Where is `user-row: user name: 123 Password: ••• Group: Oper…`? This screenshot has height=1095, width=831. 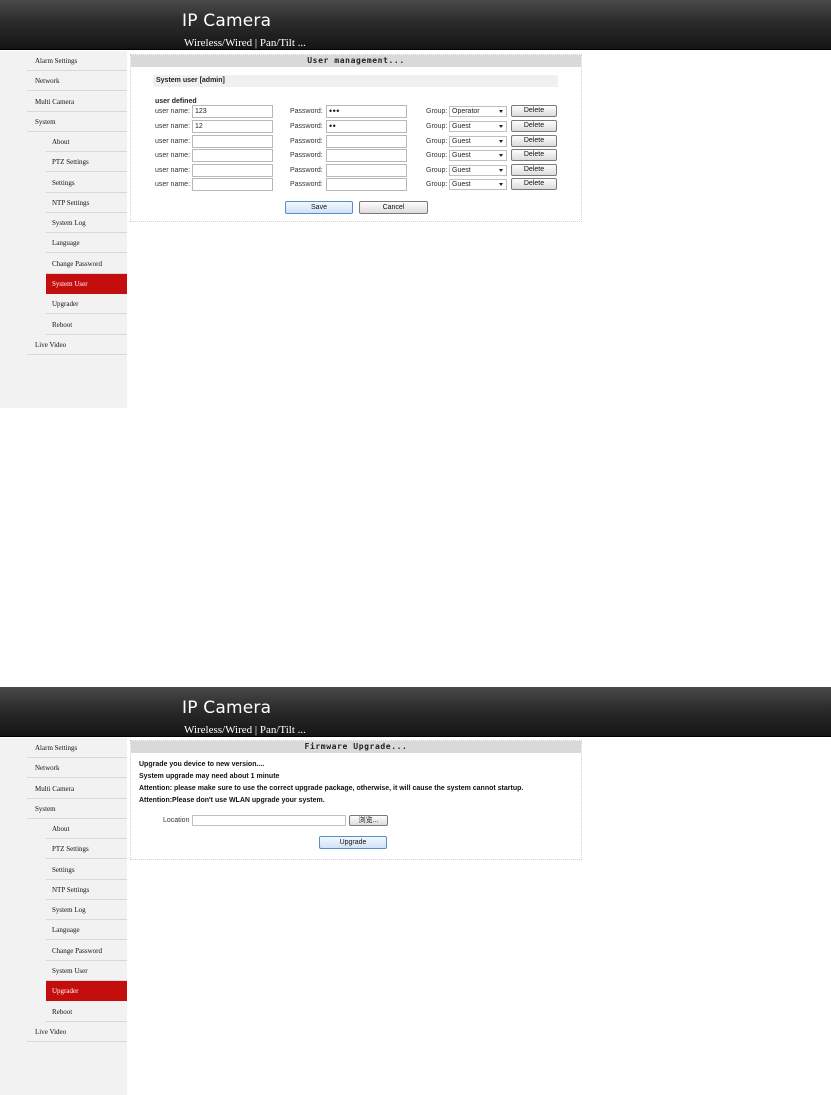 user-row: user name: 123 Password: ••• Group: Oper… is located at coordinates (357, 111).